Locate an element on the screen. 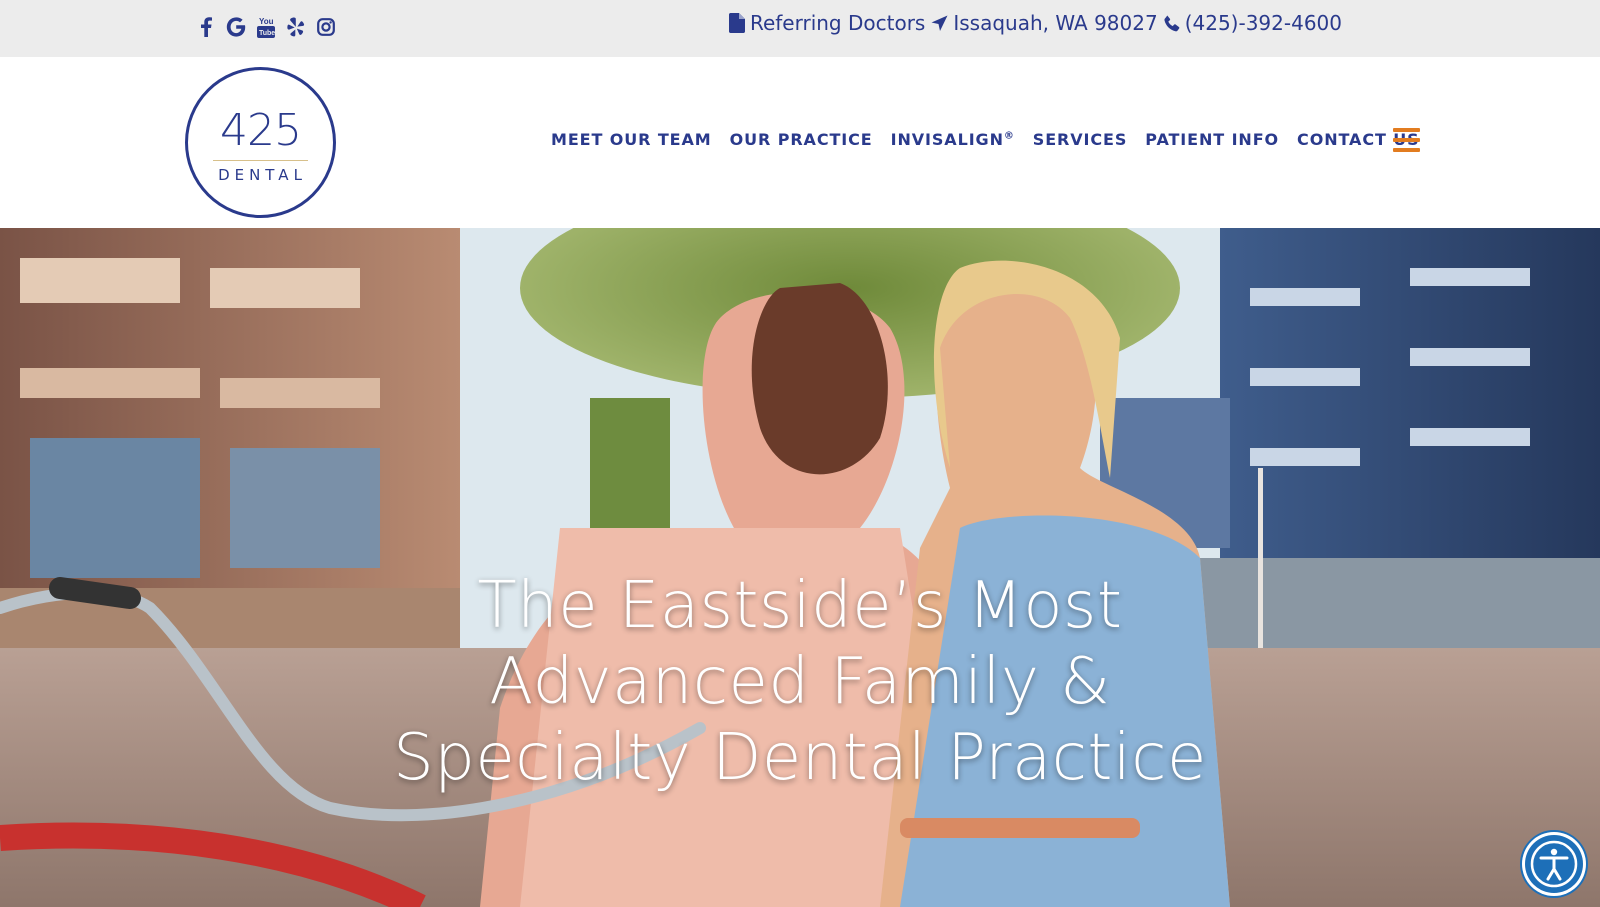  tree-bush is located at coordinates (630, 463).